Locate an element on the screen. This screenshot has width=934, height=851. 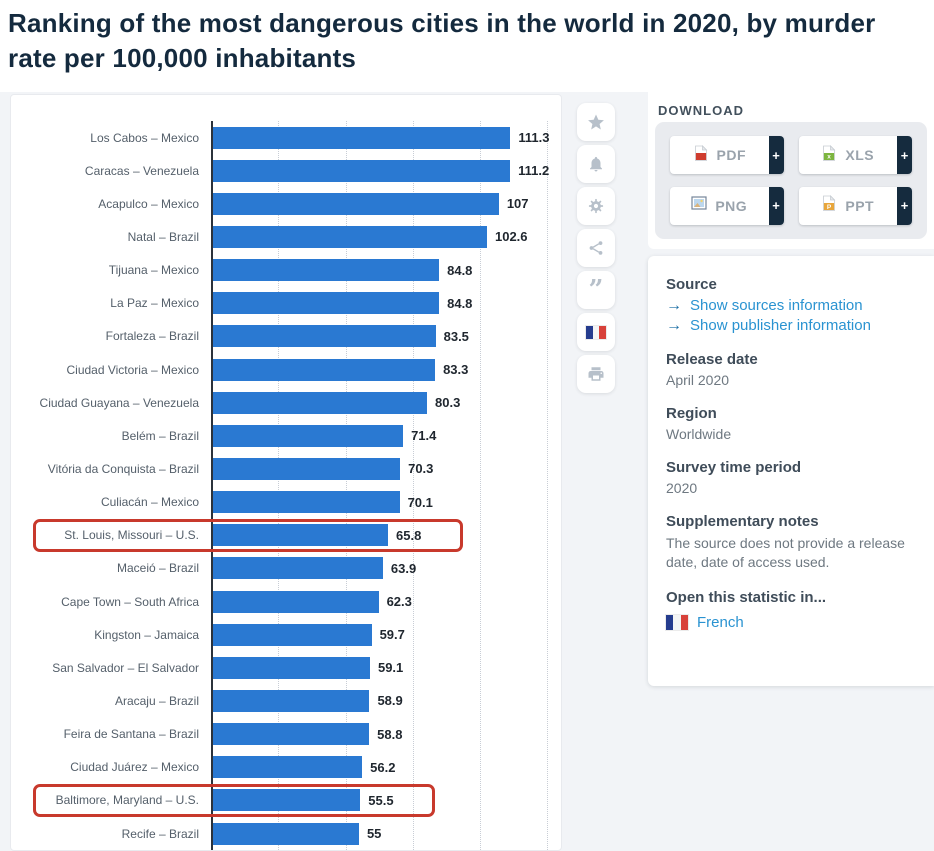
release-date-heading: Release date is located at coordinates (712, 359).